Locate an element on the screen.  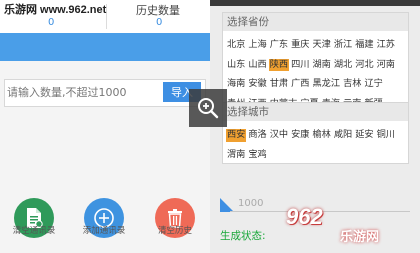
city-panel: 选择城市 西安 商洛 汉中 安康 榆林 咸阳 延安 铜川渭南 宝鸡 is located at coordinates (315, 133).